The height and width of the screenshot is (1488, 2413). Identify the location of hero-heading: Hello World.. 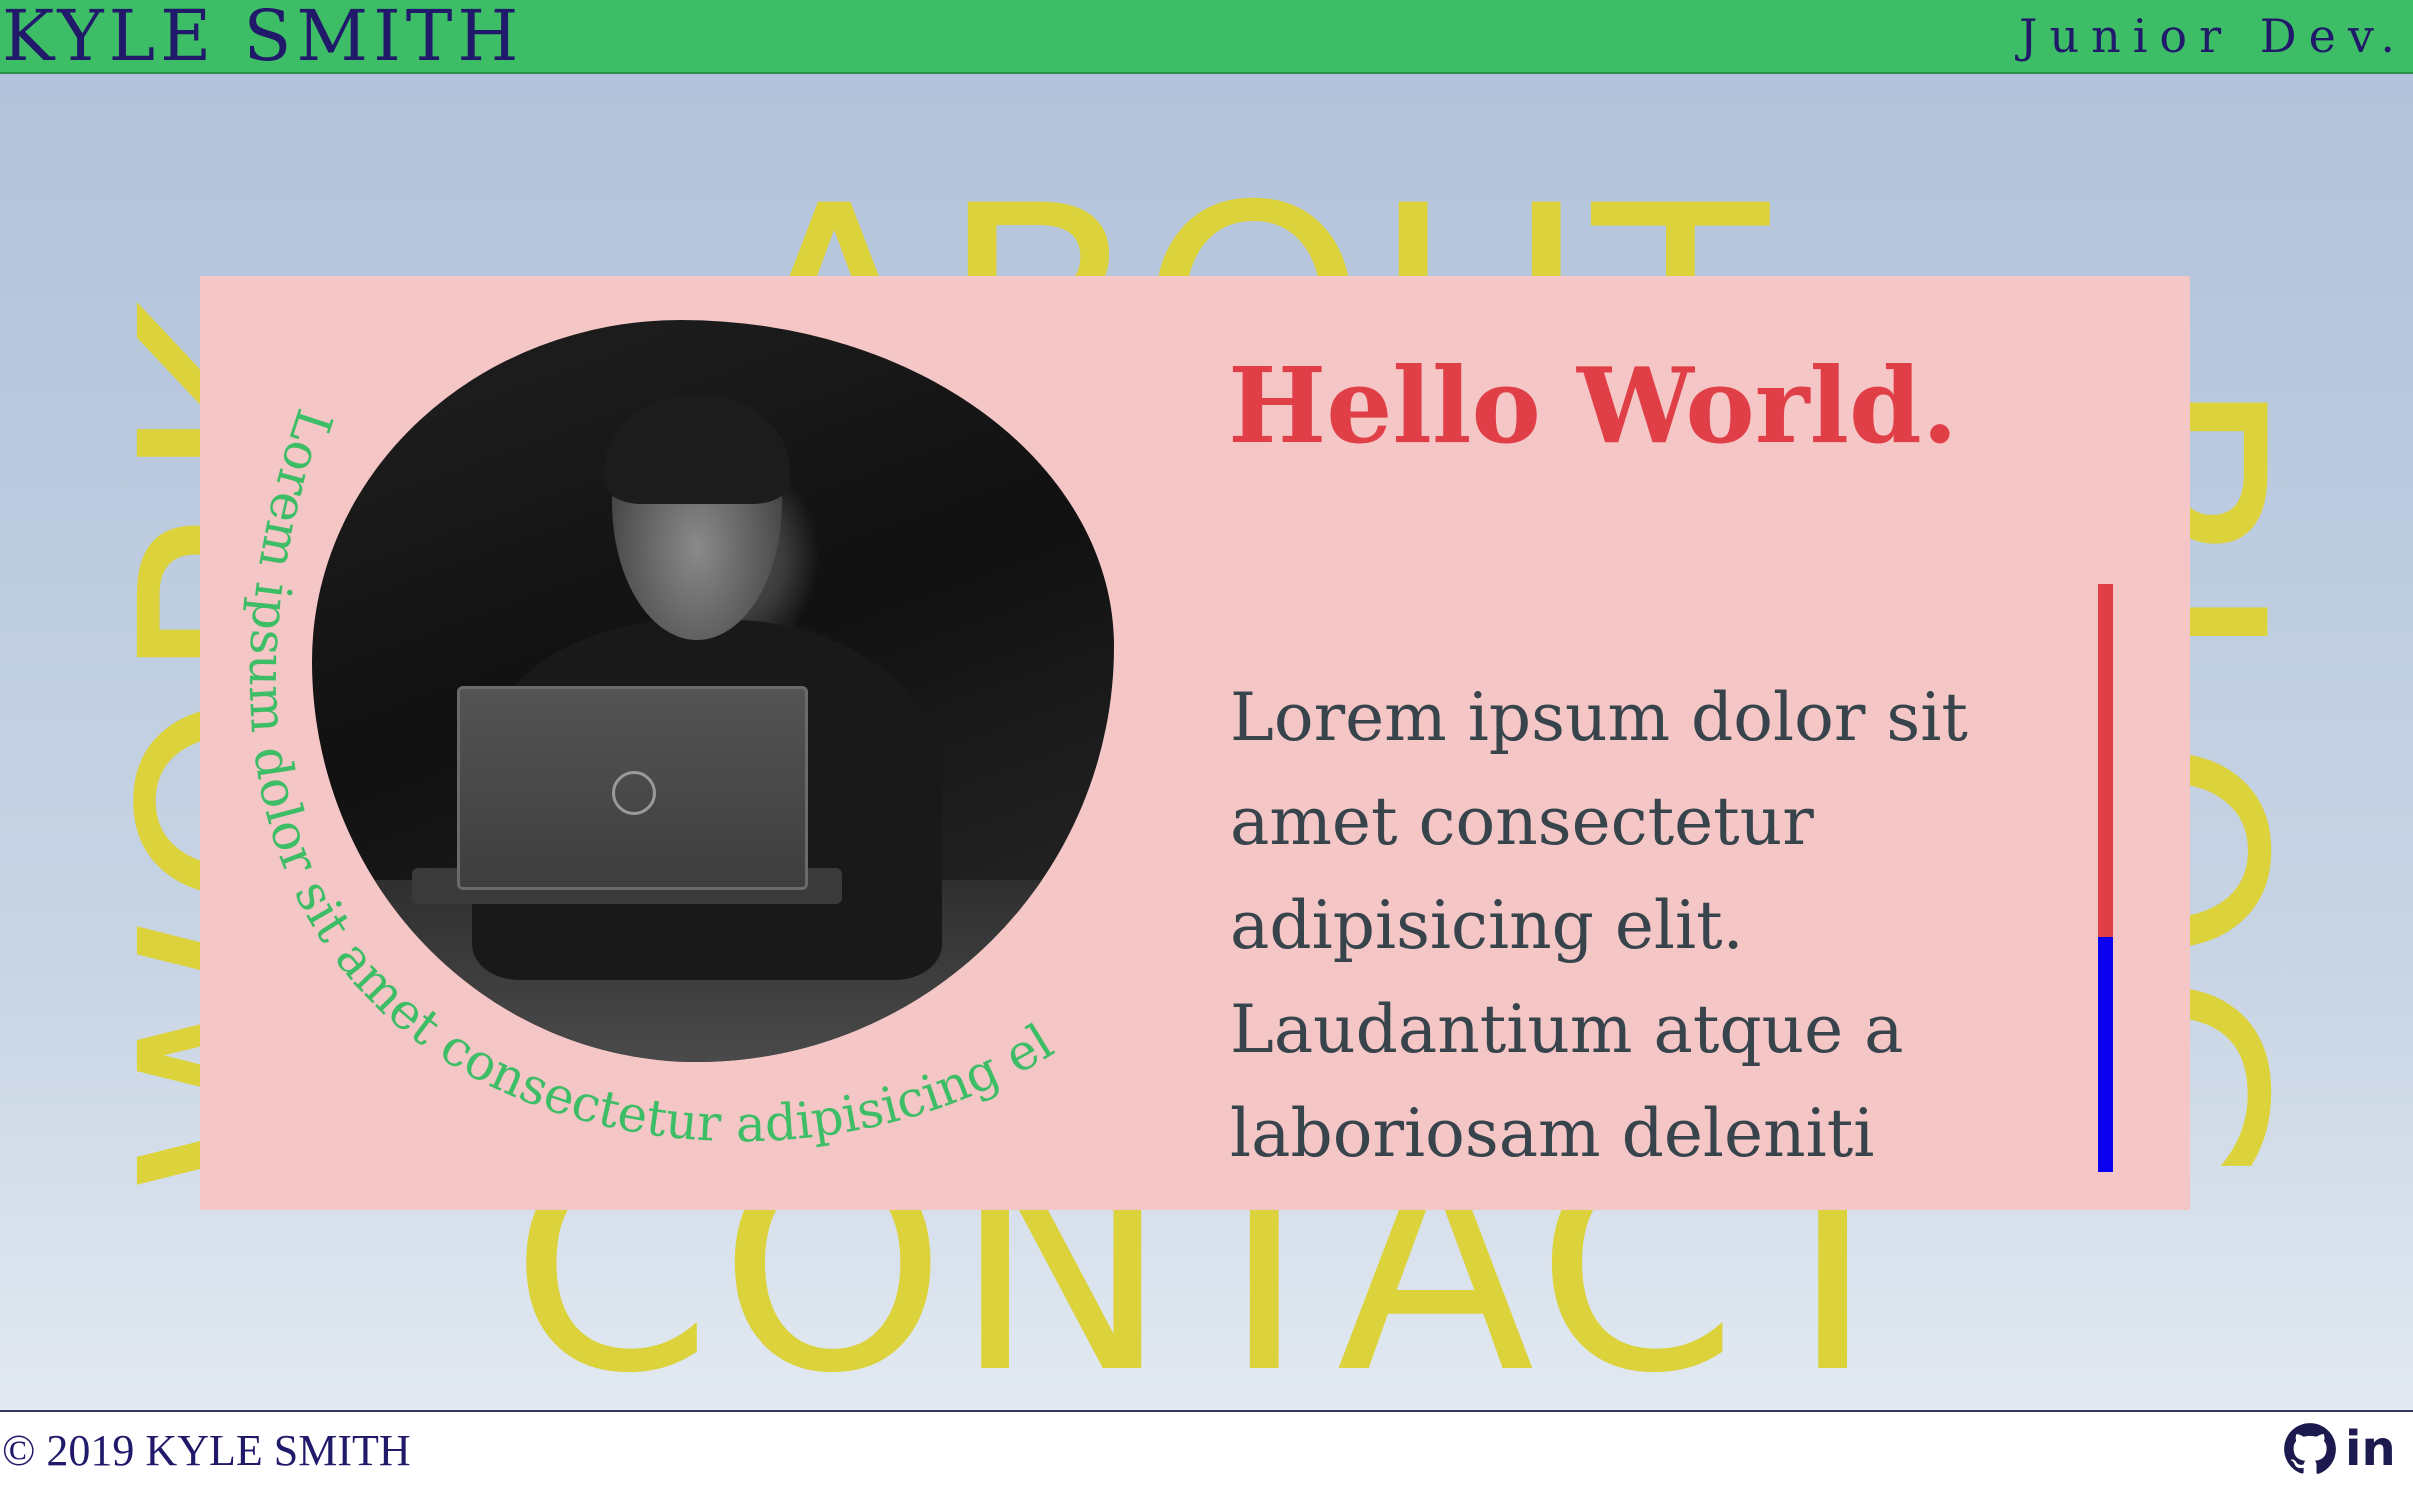
(1593, 405).